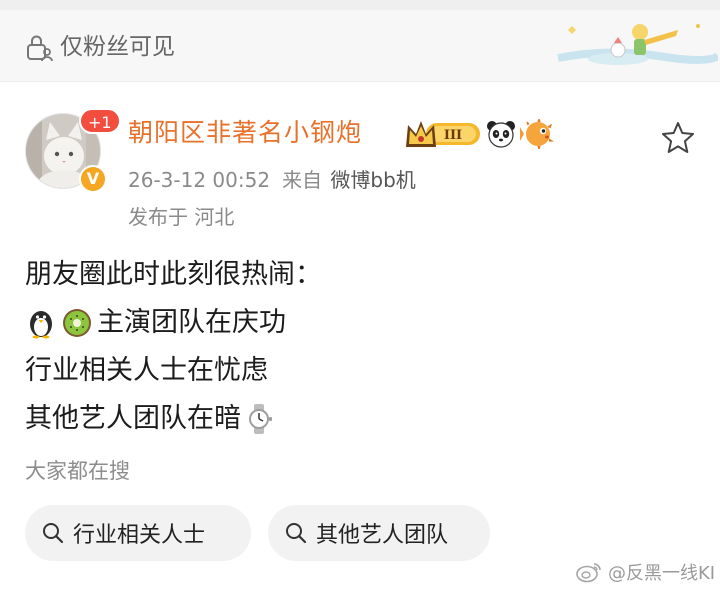 This screenshot has width=720, height=590. I want to click on watch-emoji, so click(260, 419).